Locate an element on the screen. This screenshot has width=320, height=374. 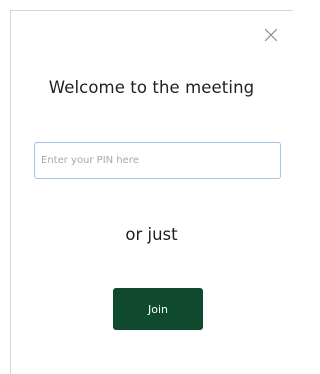
join-button-label: Join is located at coordinates (157, 309).